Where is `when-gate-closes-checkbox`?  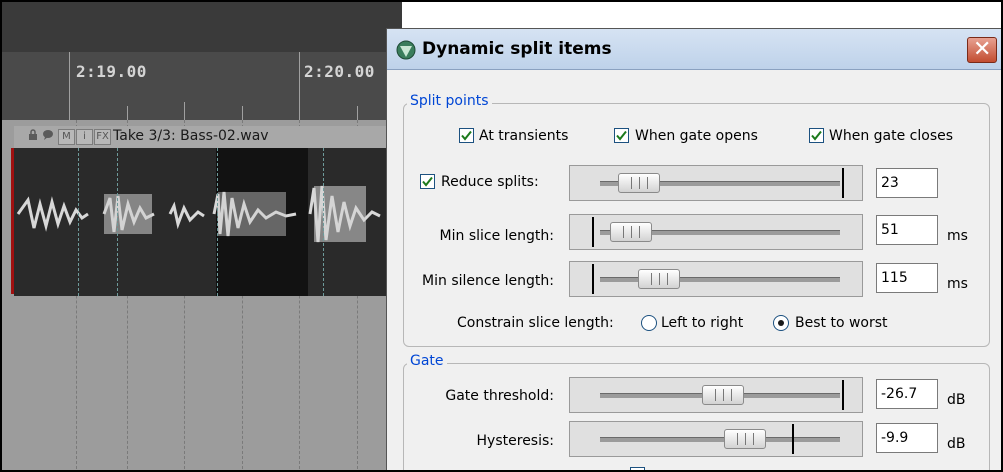 when-gate-closes-checkbox is located at coordinates (816, 135).